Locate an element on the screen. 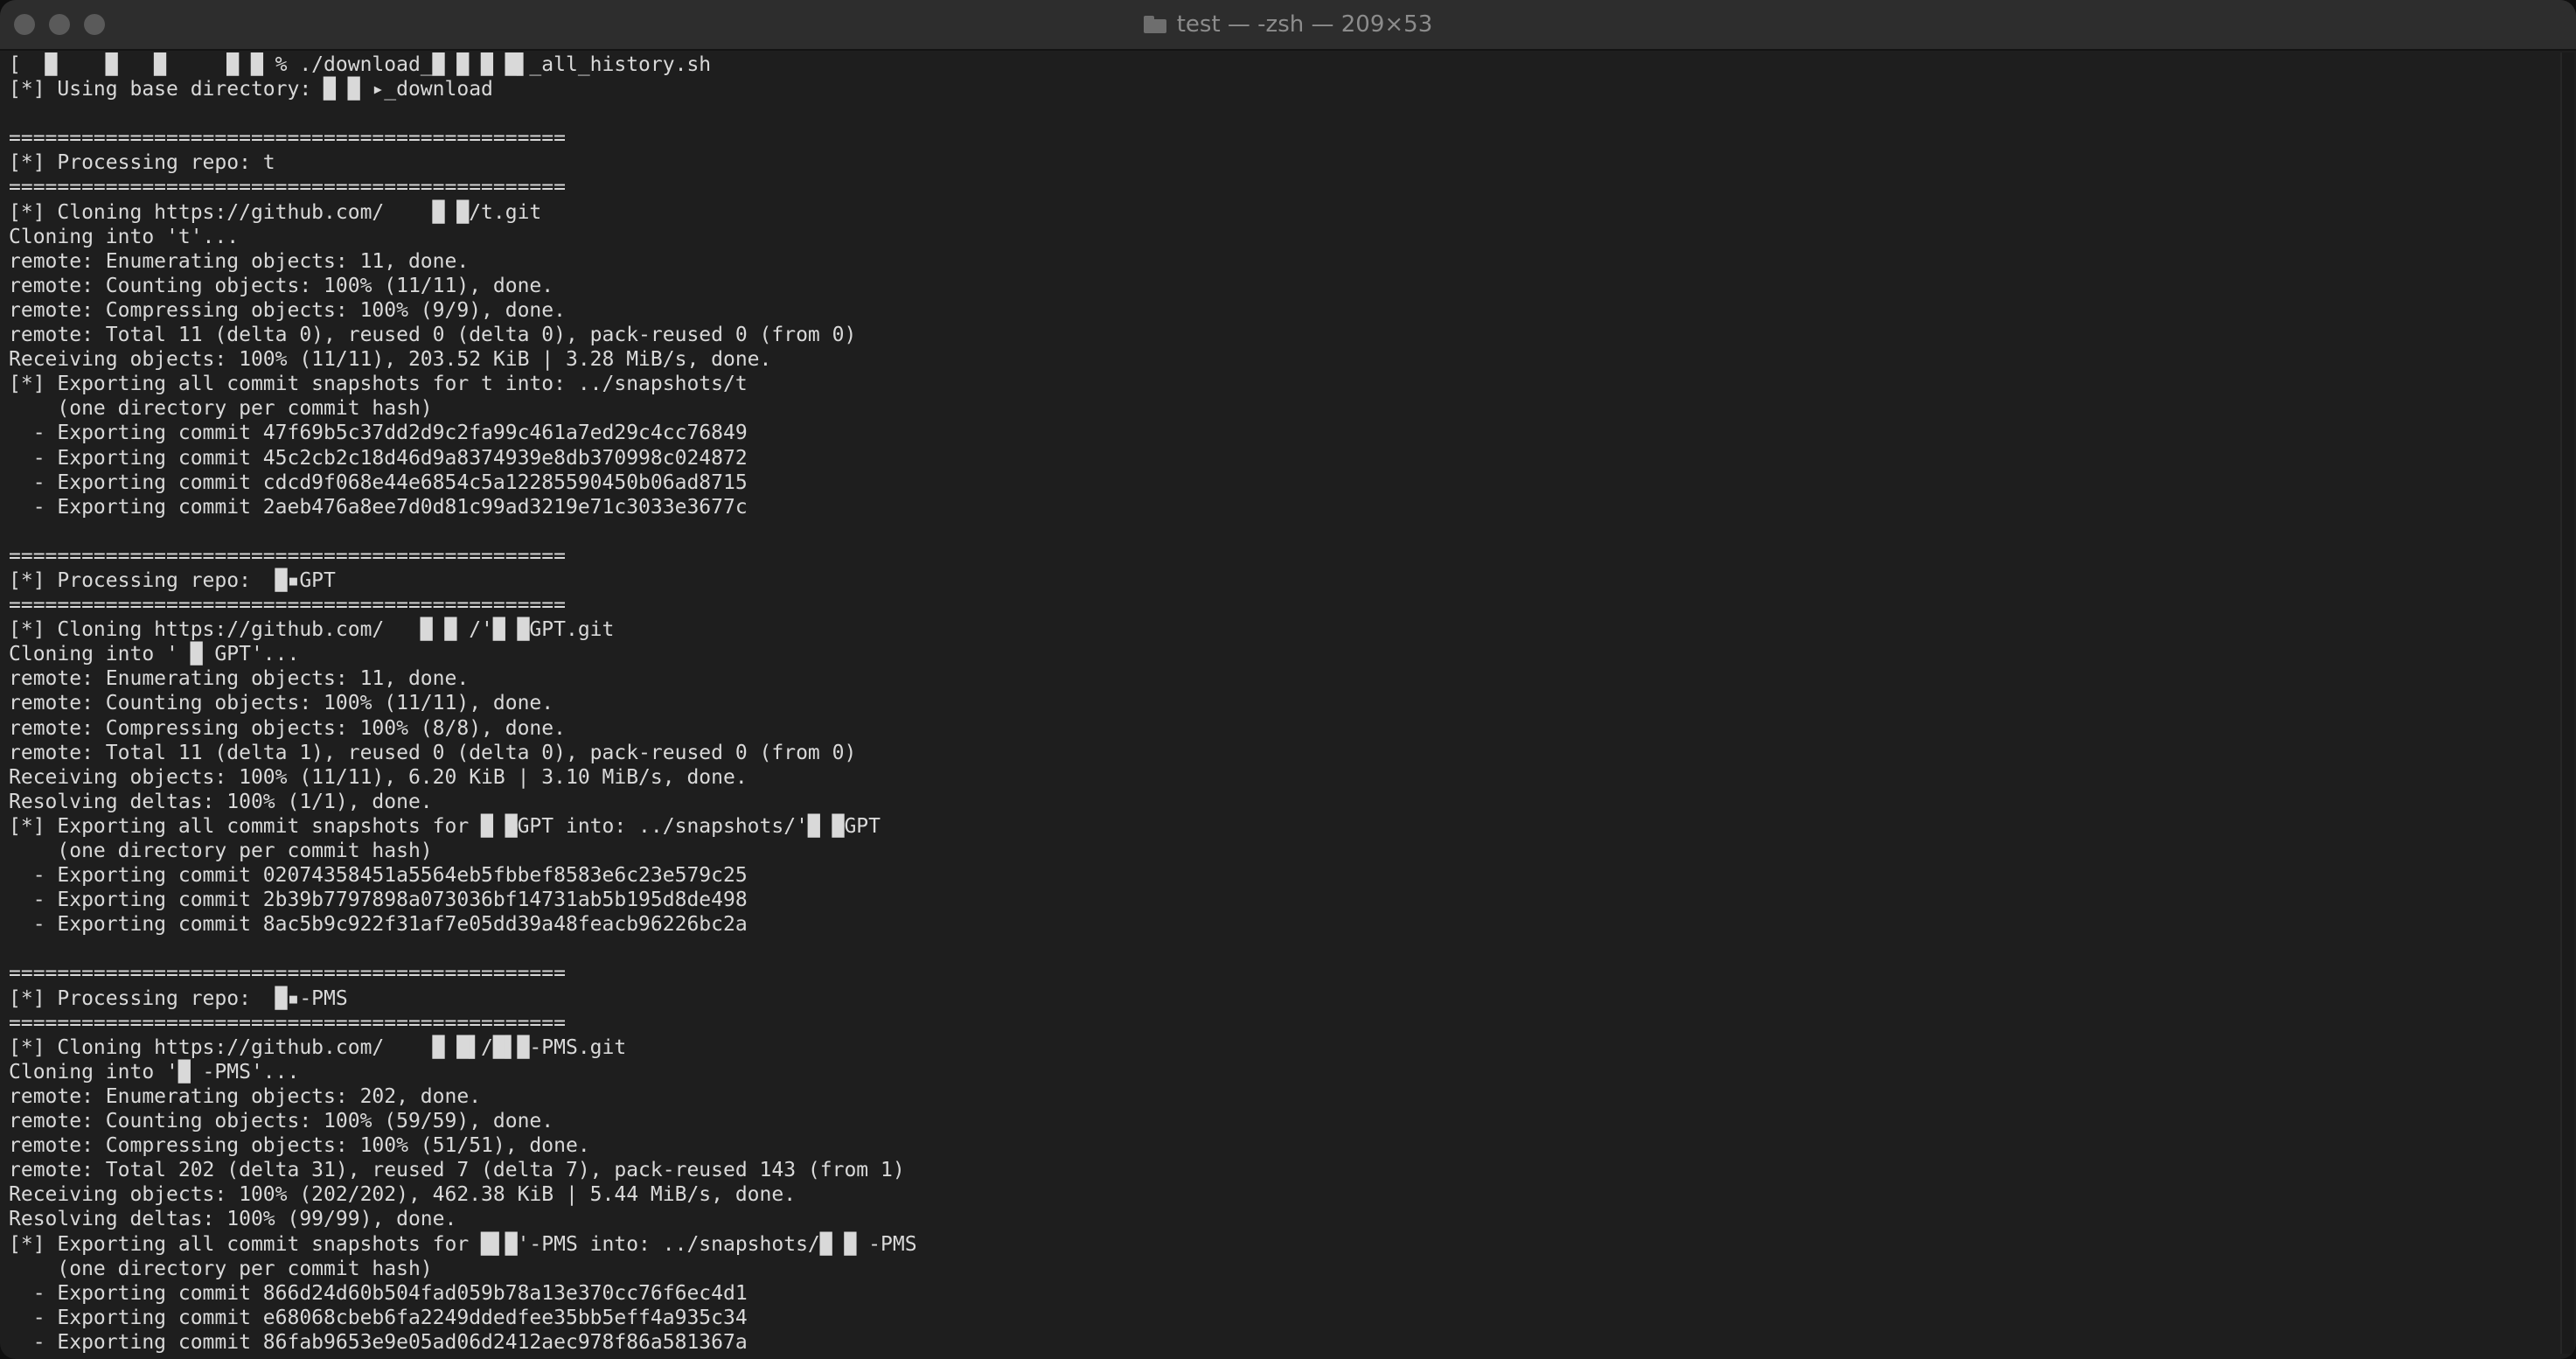 The width and height of the screenshot is (2576, 1359). folder-icon is located at coordinates (1154, 24).